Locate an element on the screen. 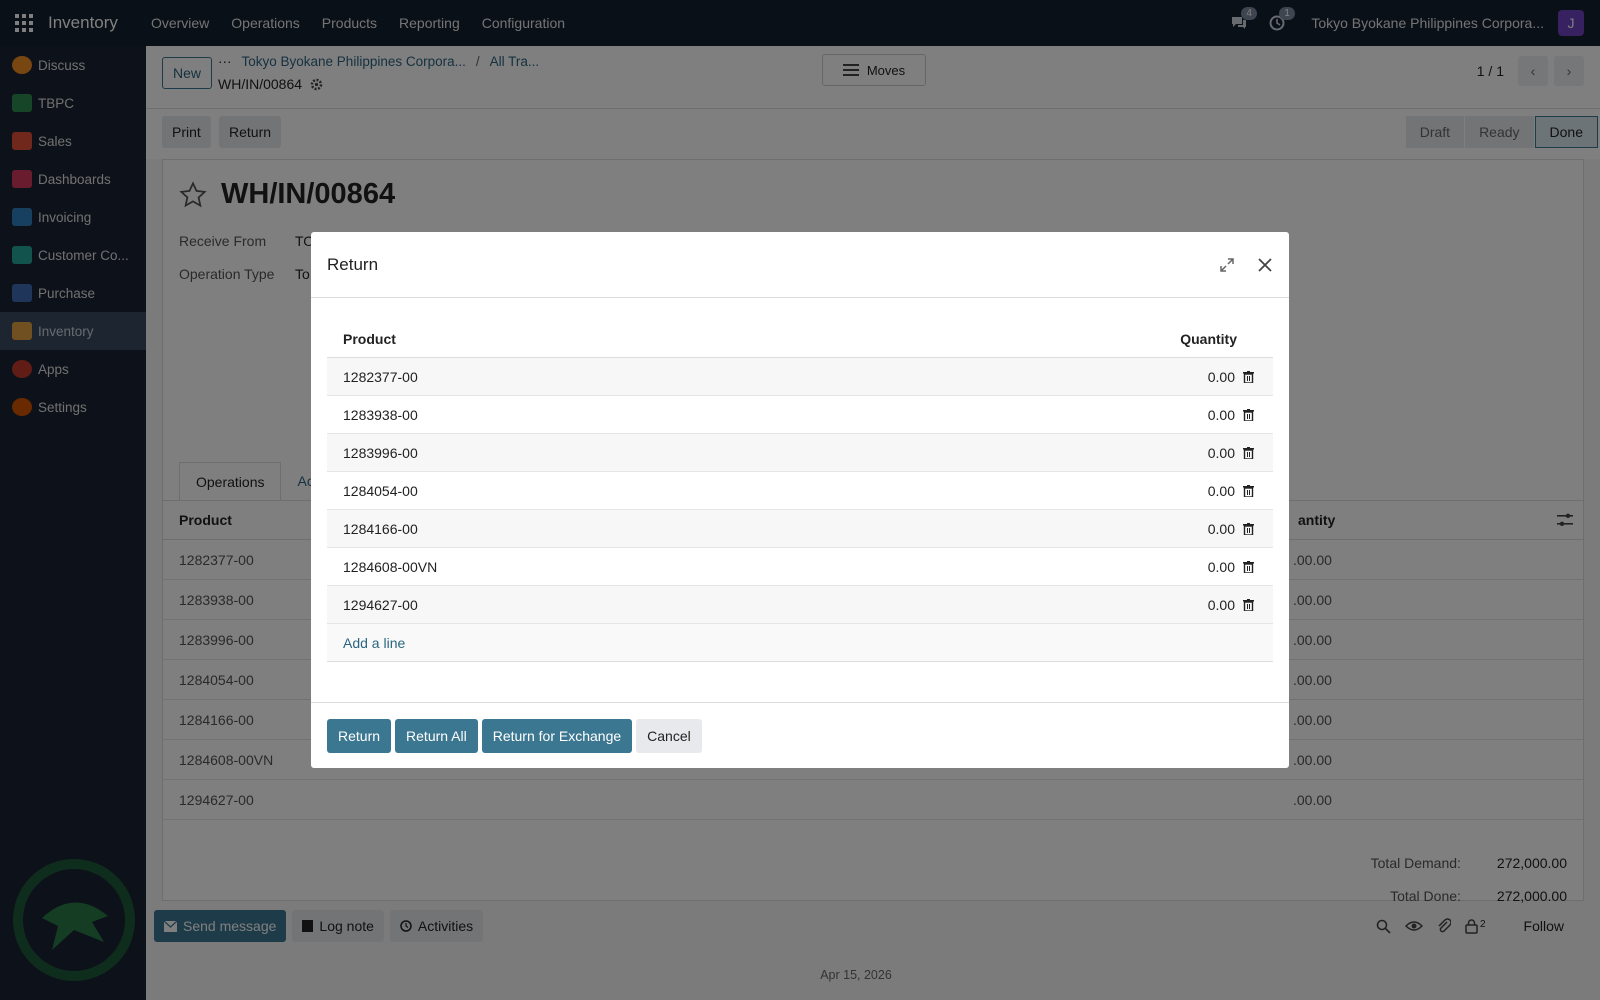  table-header: Product Quantity is located at coordinates (800, 339).